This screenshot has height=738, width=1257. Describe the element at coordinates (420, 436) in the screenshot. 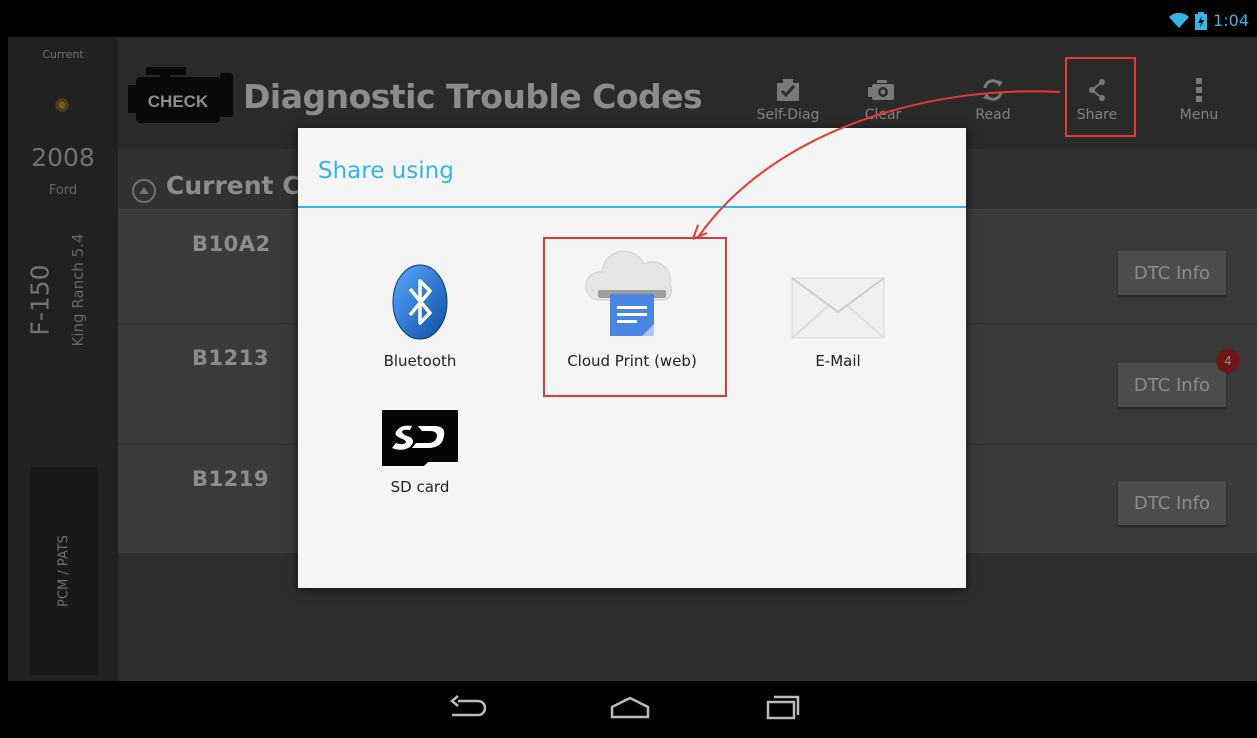

I see `sd-card-icon` at that location.